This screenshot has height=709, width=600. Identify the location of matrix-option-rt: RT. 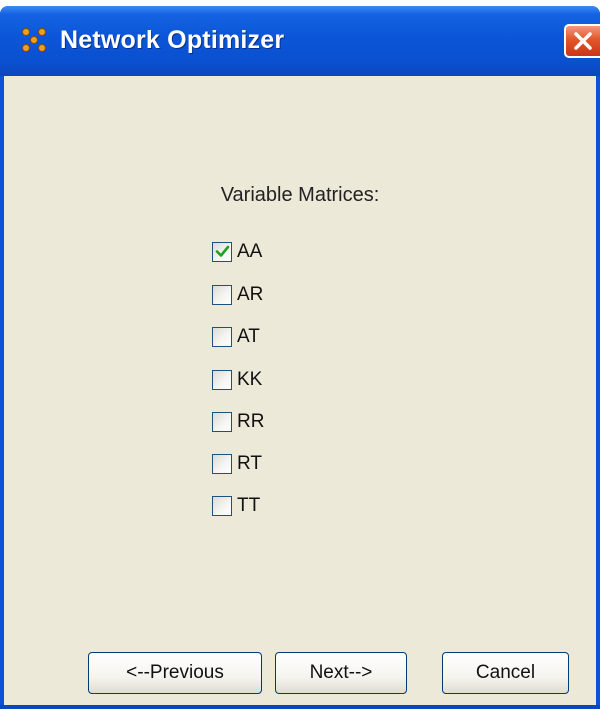
(237, 464).